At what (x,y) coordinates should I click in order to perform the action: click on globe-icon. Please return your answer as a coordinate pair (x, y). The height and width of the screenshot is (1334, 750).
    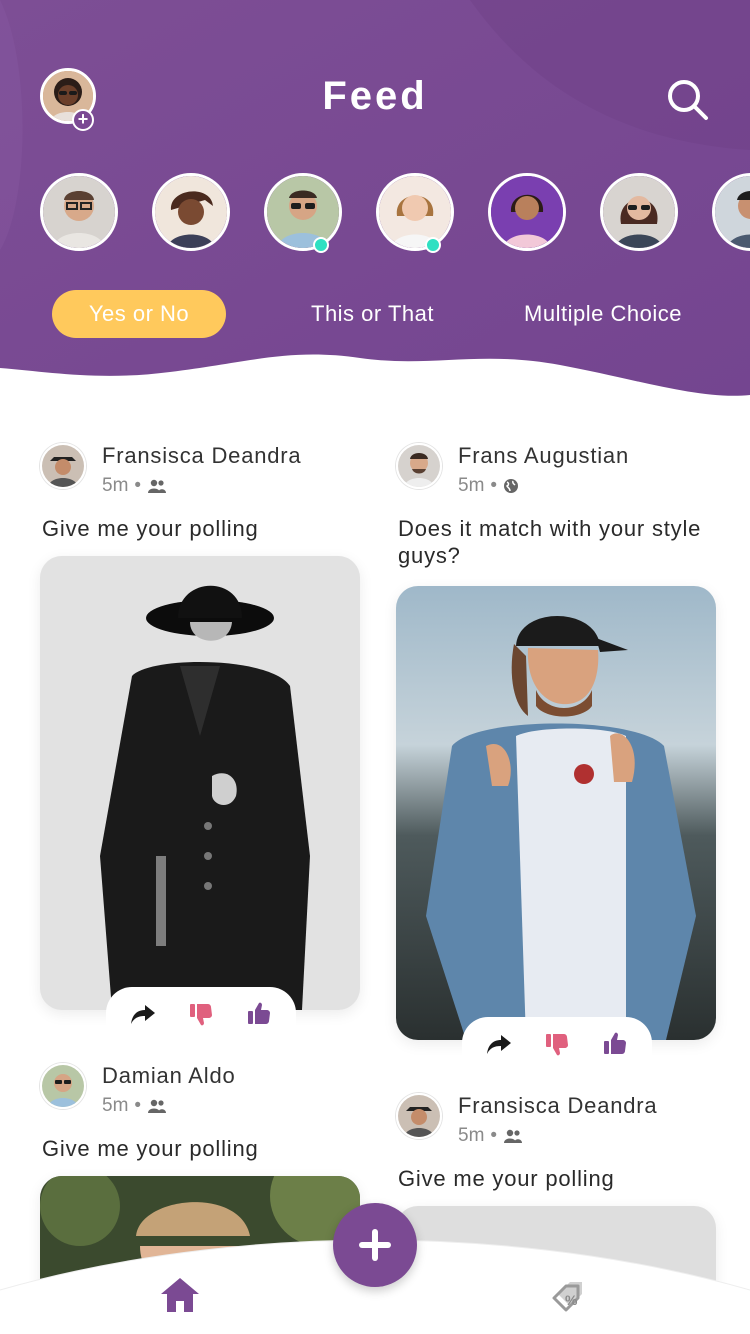
    Looking at the image, I should click on (511, 486).